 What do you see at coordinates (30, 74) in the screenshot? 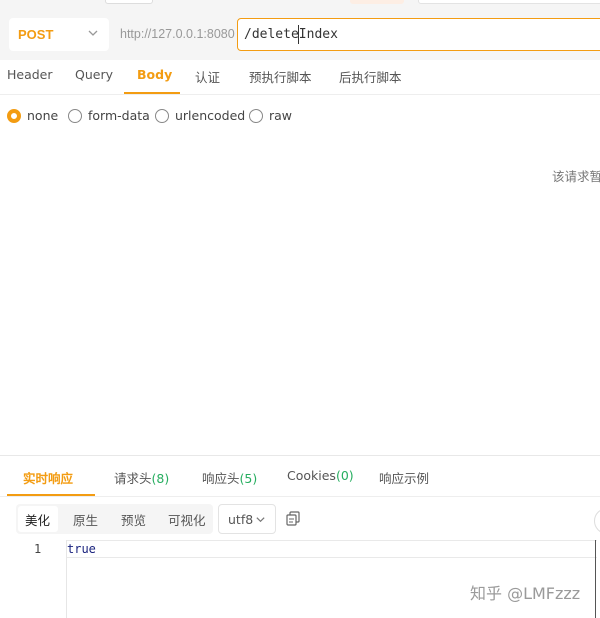
I see `tab-header: Header` at bounding box center [30, 74].